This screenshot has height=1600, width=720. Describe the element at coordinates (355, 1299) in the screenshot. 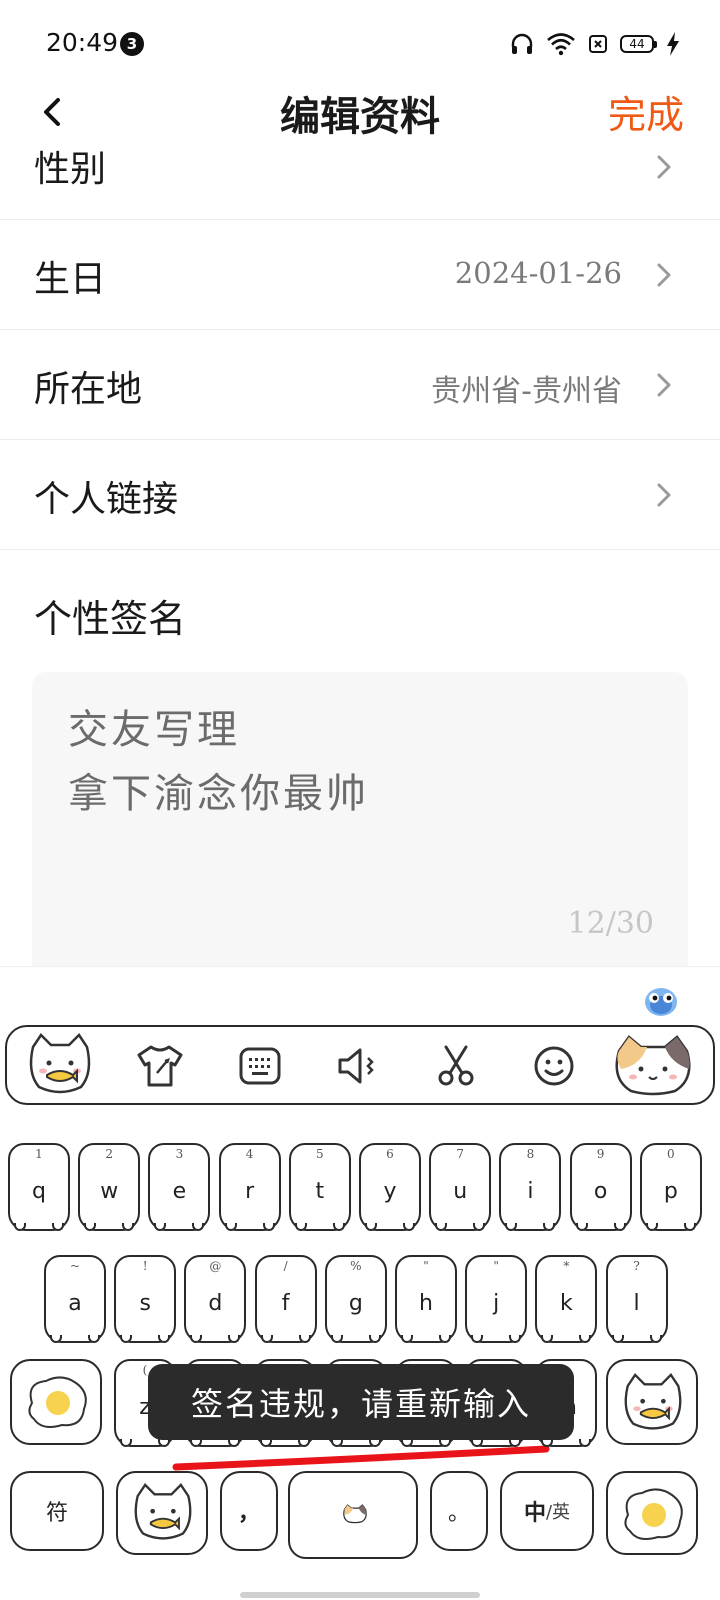

I see `key-g: % g` at that location.